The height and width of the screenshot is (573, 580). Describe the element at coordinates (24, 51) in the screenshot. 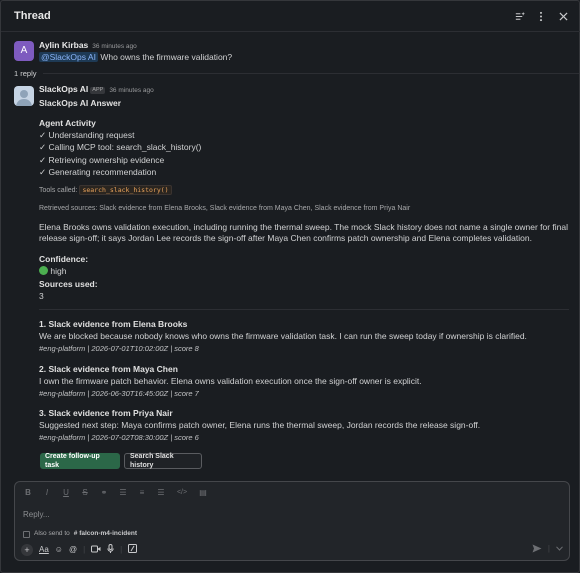

I see `avatar: A` at that location.